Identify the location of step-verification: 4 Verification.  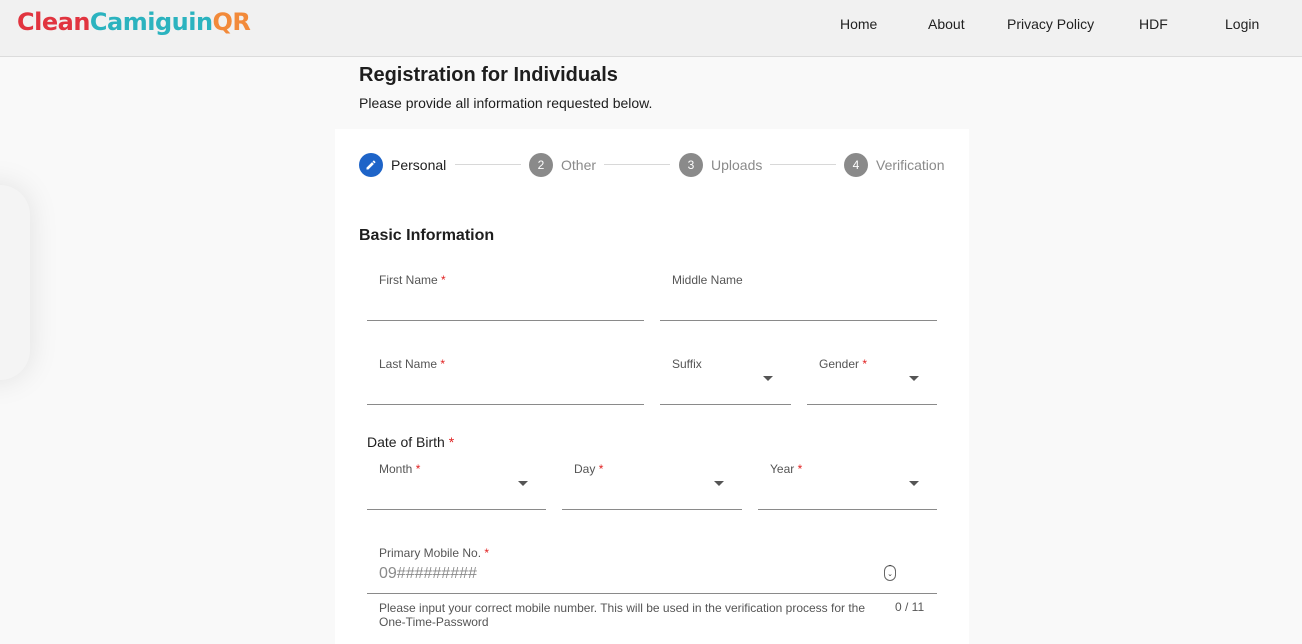
(894, 165).